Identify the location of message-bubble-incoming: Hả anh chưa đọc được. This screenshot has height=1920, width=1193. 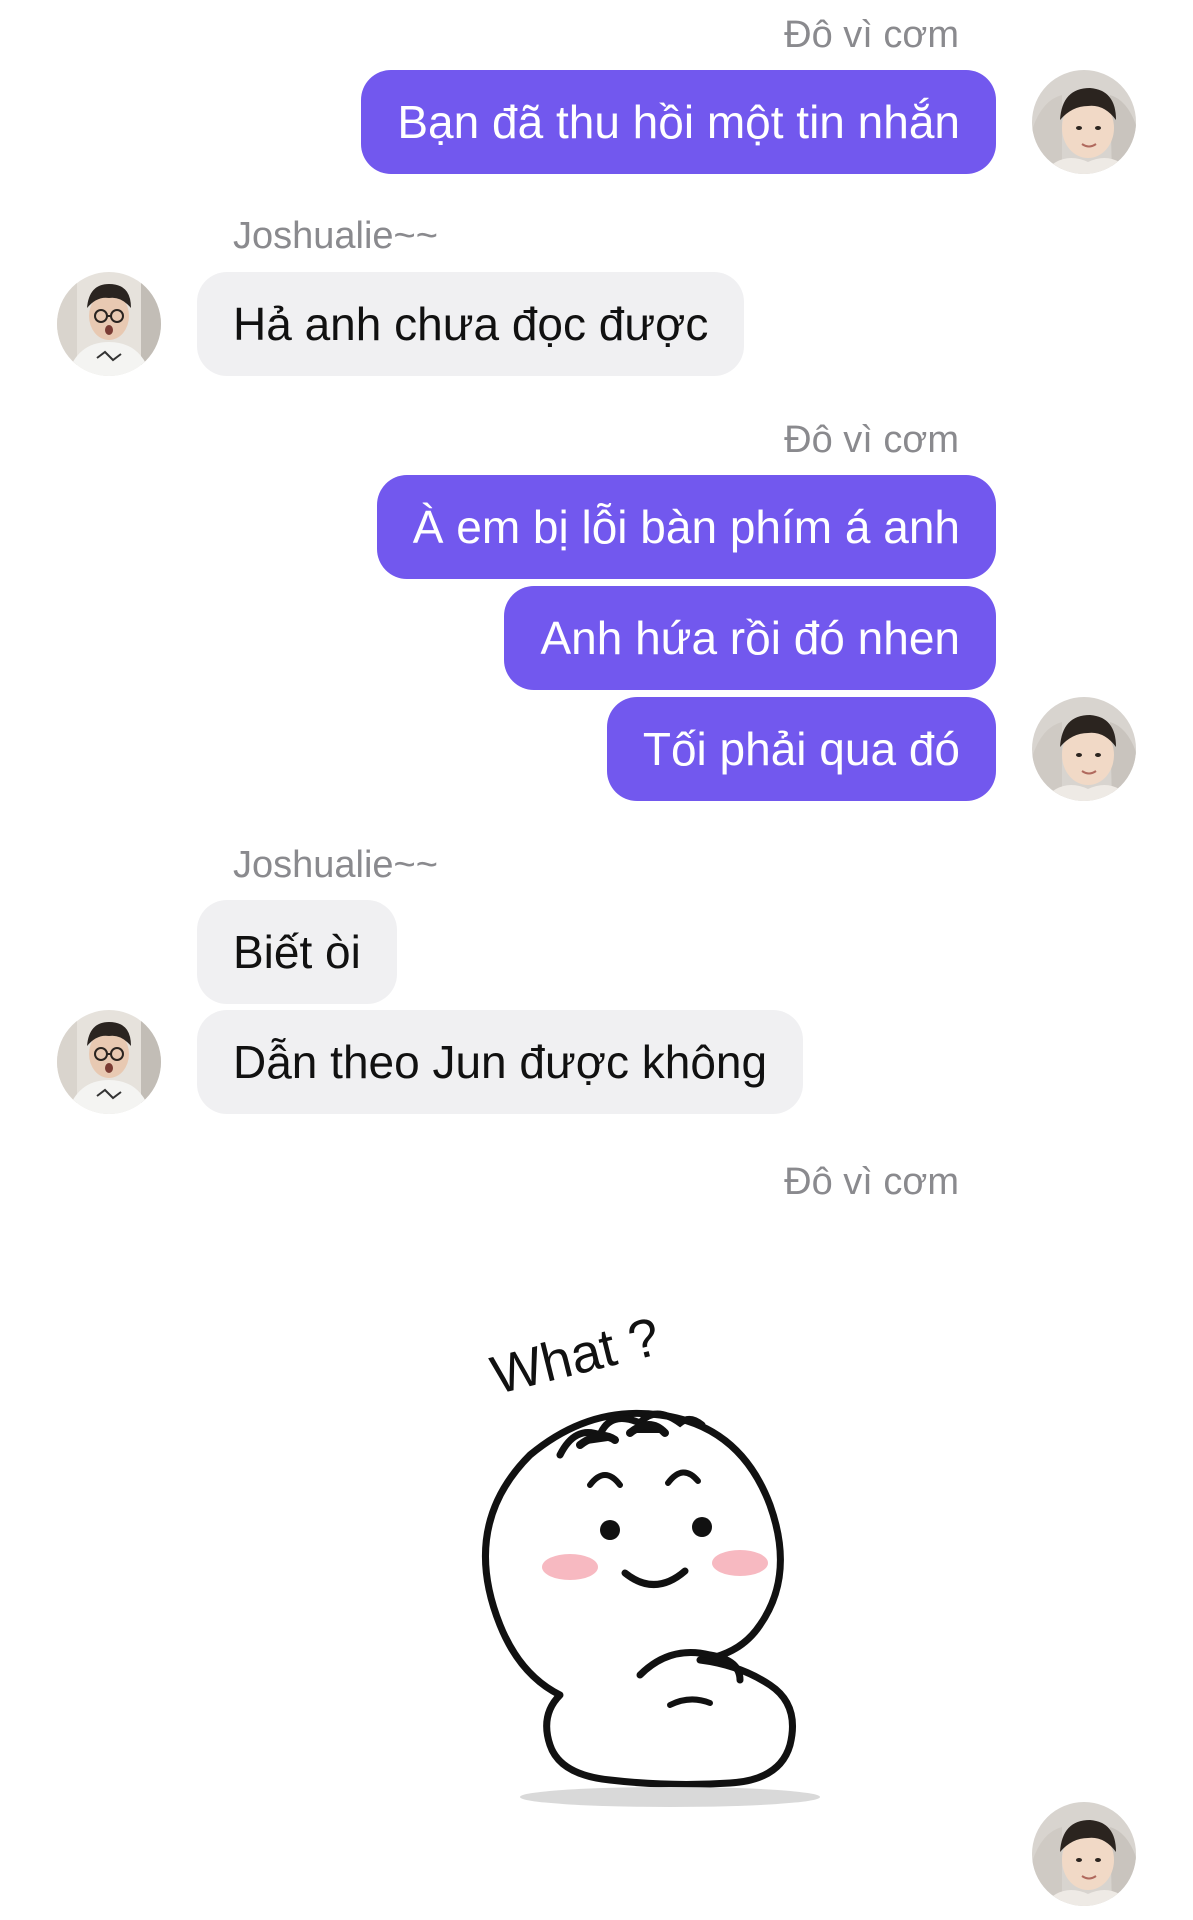
(471, 324).